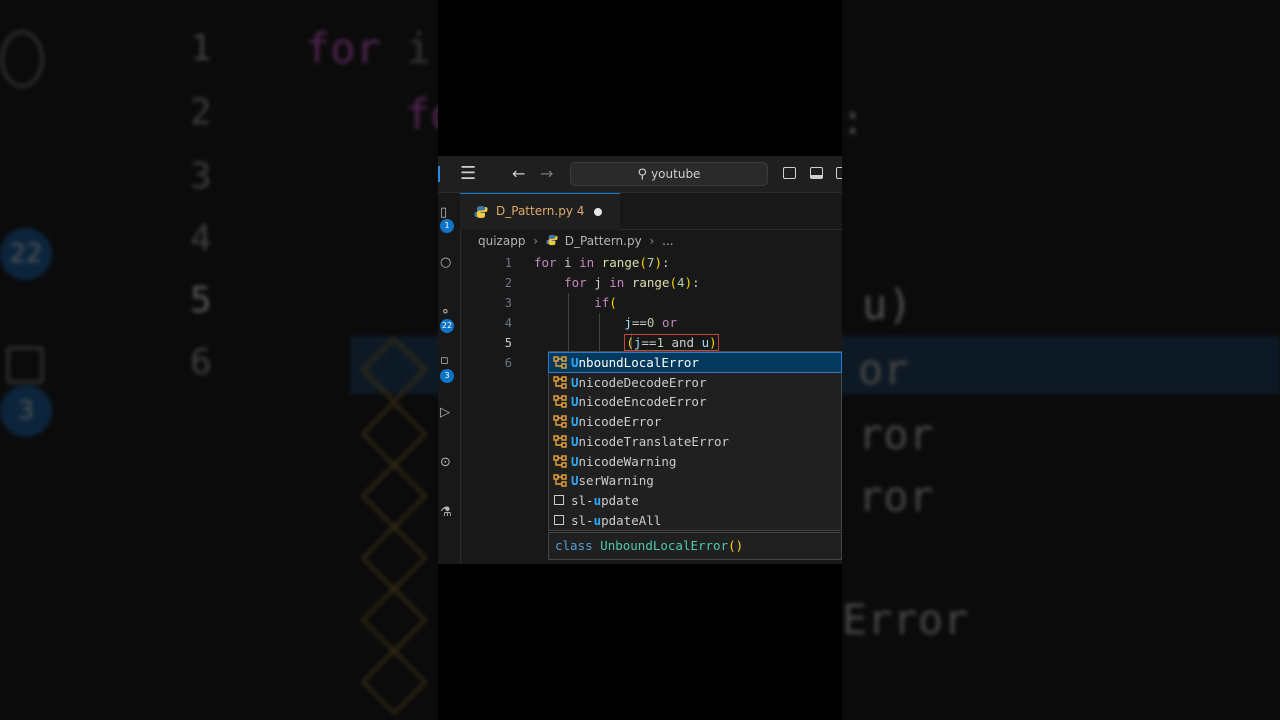 The width and height of the screenshot is (1280, 720). I want to click on line-number-gutter: 1 2 3 4 5 6, so click(495, 313).